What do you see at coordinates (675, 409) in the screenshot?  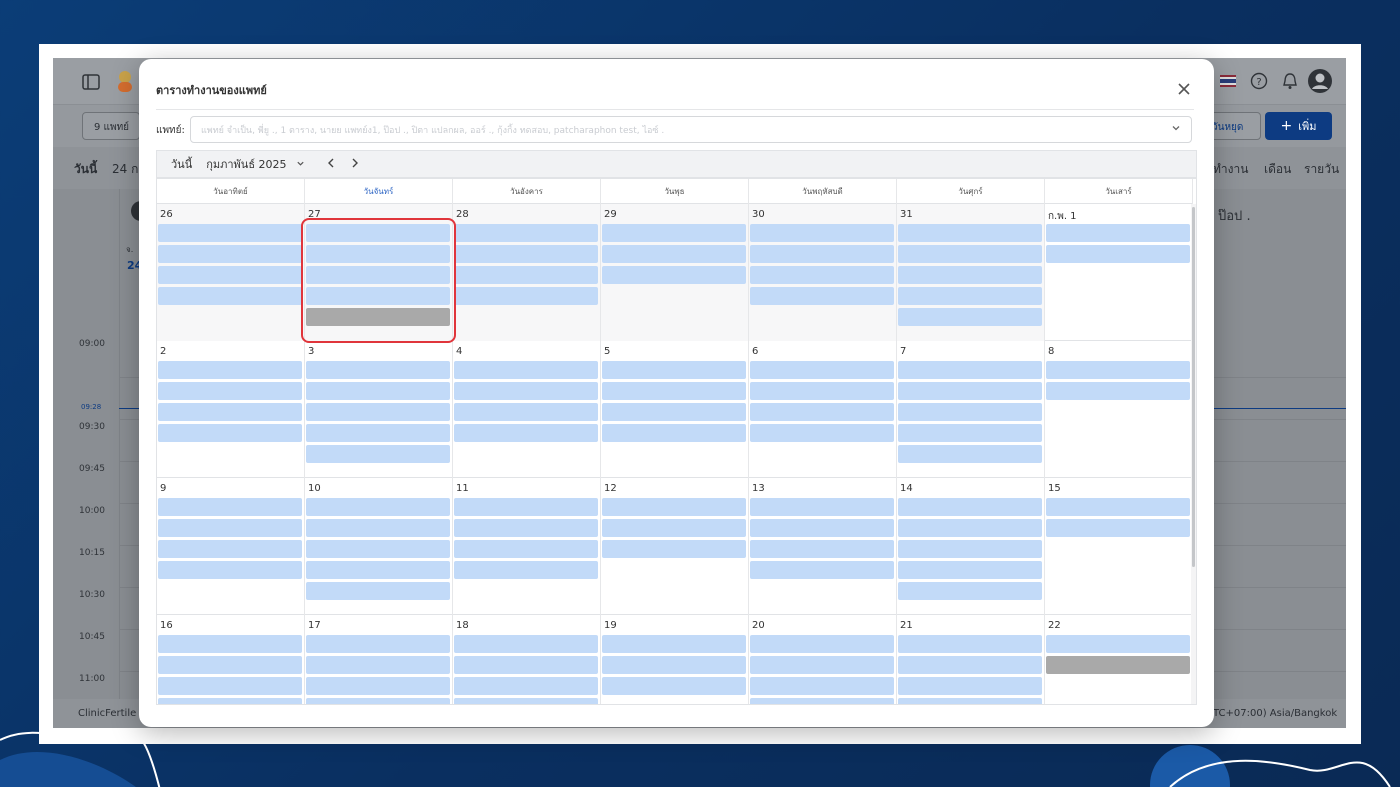 I see `calendar-day-cell: 5` at bounding box center [675, 409].